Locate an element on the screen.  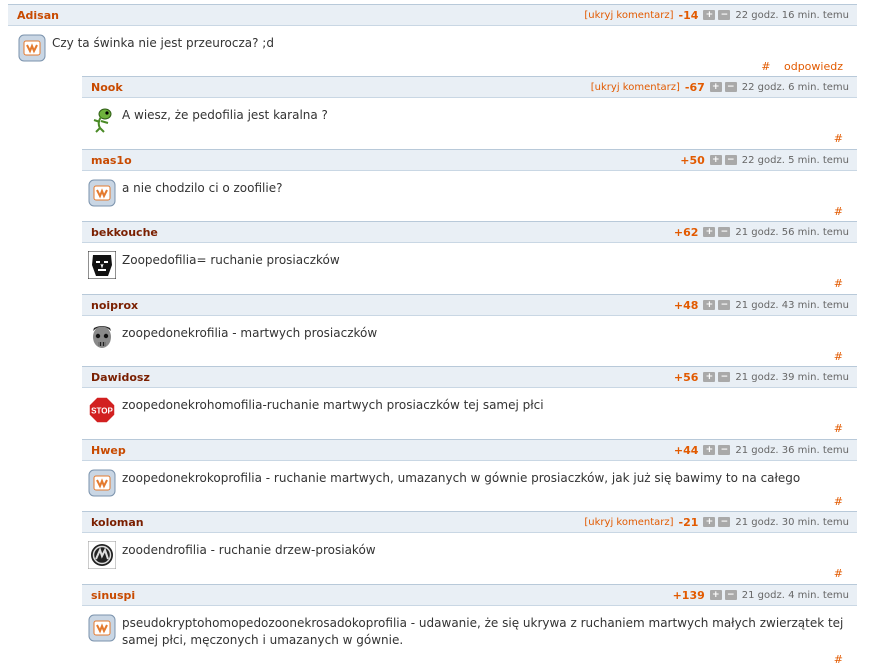
comment-body: a nie chodzilo ci o zoofilie? # is located at coordinates (469, 194).